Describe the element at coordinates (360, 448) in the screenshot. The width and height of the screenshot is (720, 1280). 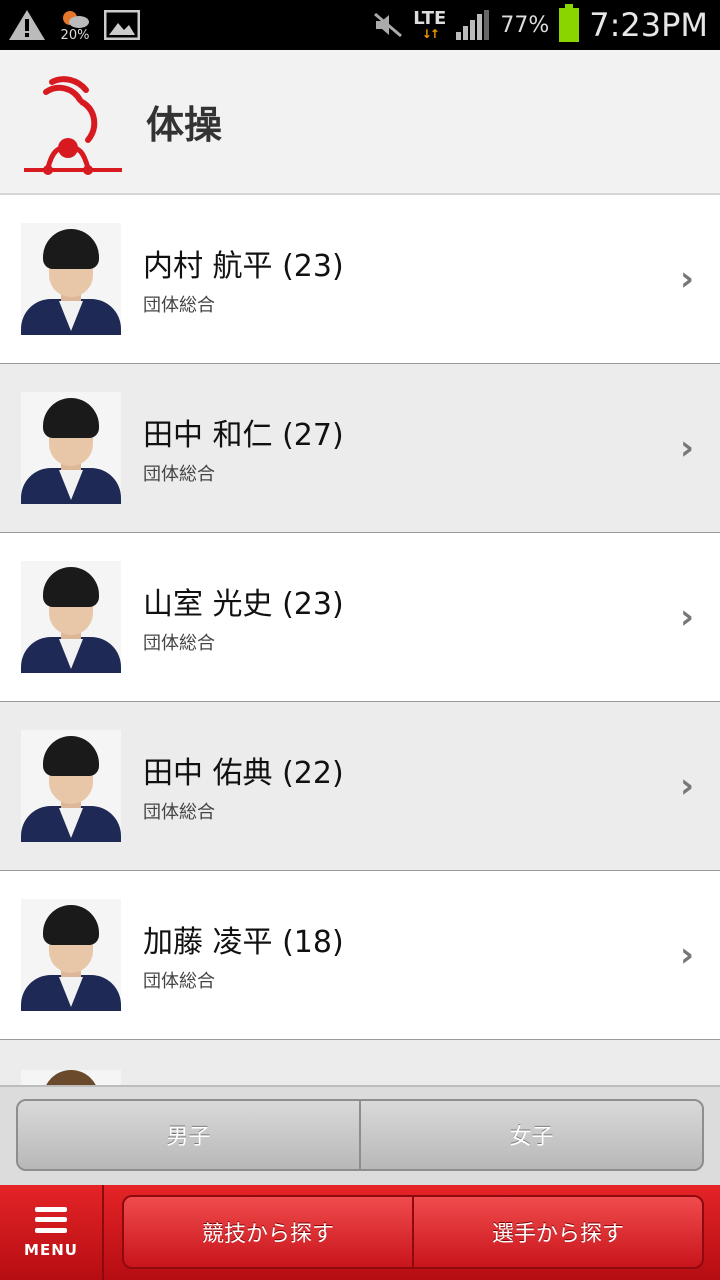
I see `athlete-row: 田中 和仁 (27) 団体総合 ›` at that location.